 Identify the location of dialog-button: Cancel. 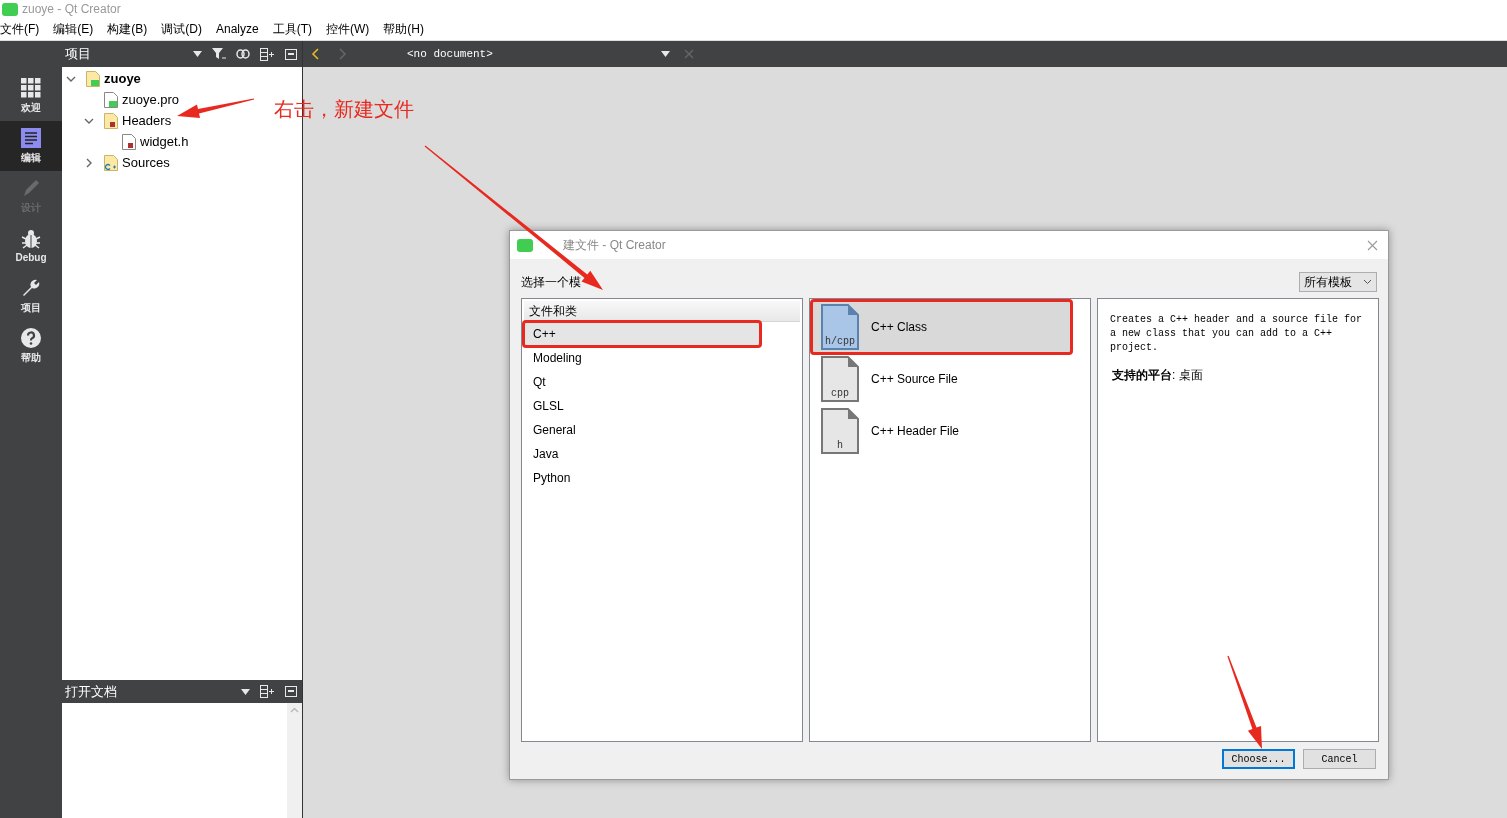
(1339, 759).